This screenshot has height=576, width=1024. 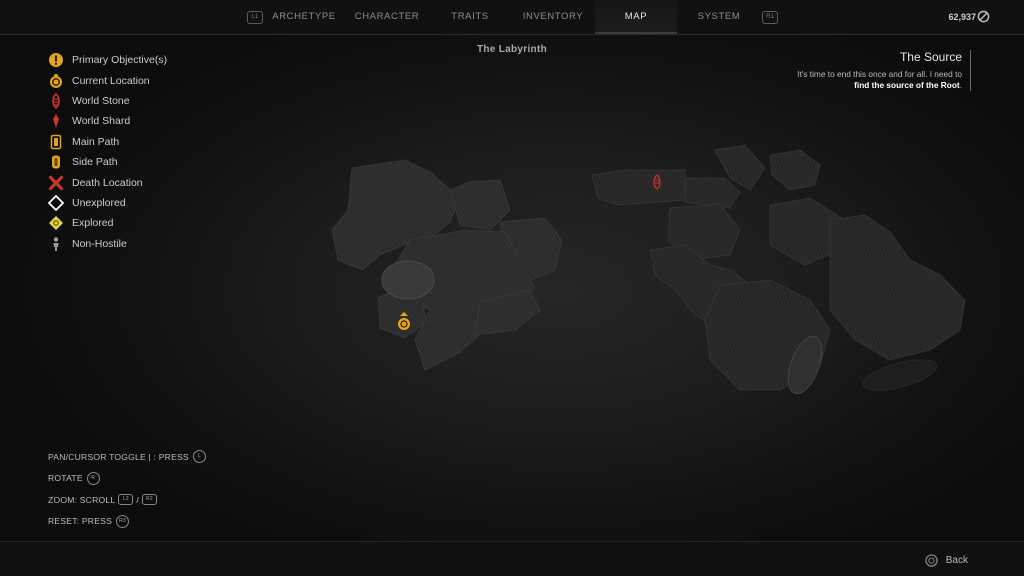 What do you see at coordinates (770, 17) in the screenshot?
I see `right-shoulder-button-icon: R1` at bounding box center [770, 17].